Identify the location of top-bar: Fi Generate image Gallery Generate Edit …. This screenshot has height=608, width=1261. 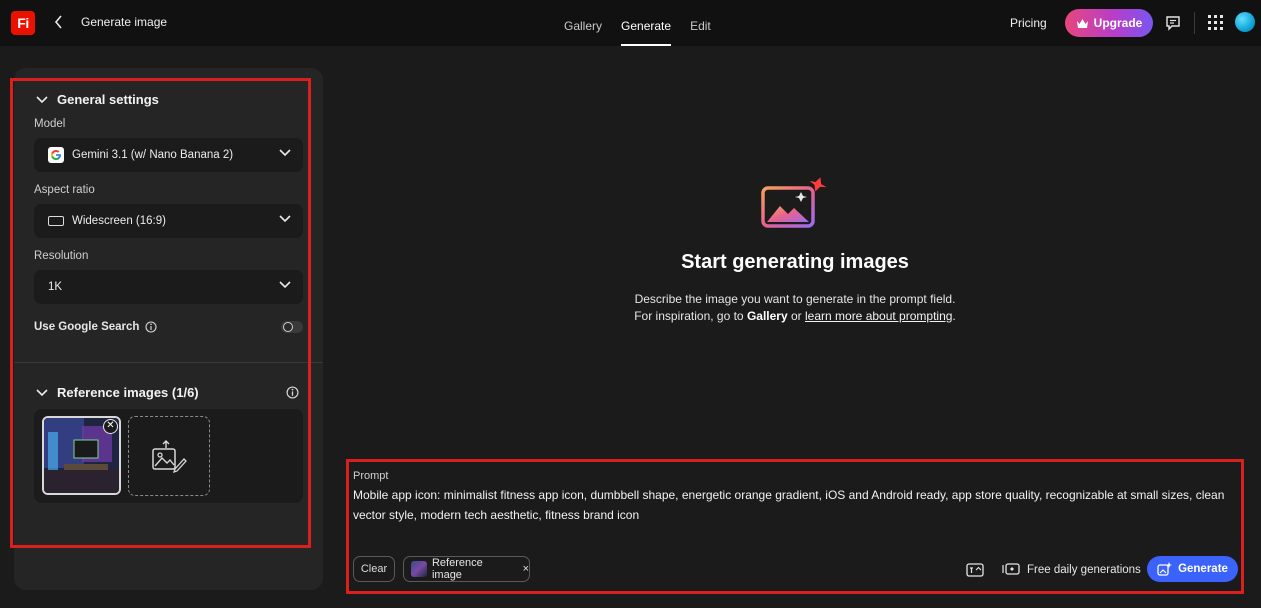
(630, 23).